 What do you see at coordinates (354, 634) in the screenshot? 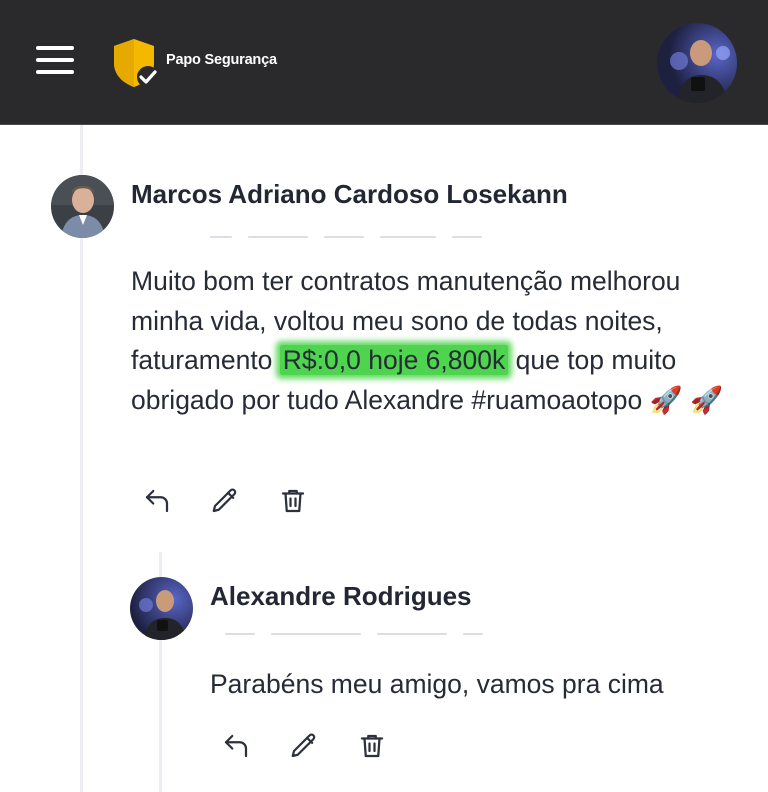
I see `reply-meta-blurred` at bounding box center [354, 634].